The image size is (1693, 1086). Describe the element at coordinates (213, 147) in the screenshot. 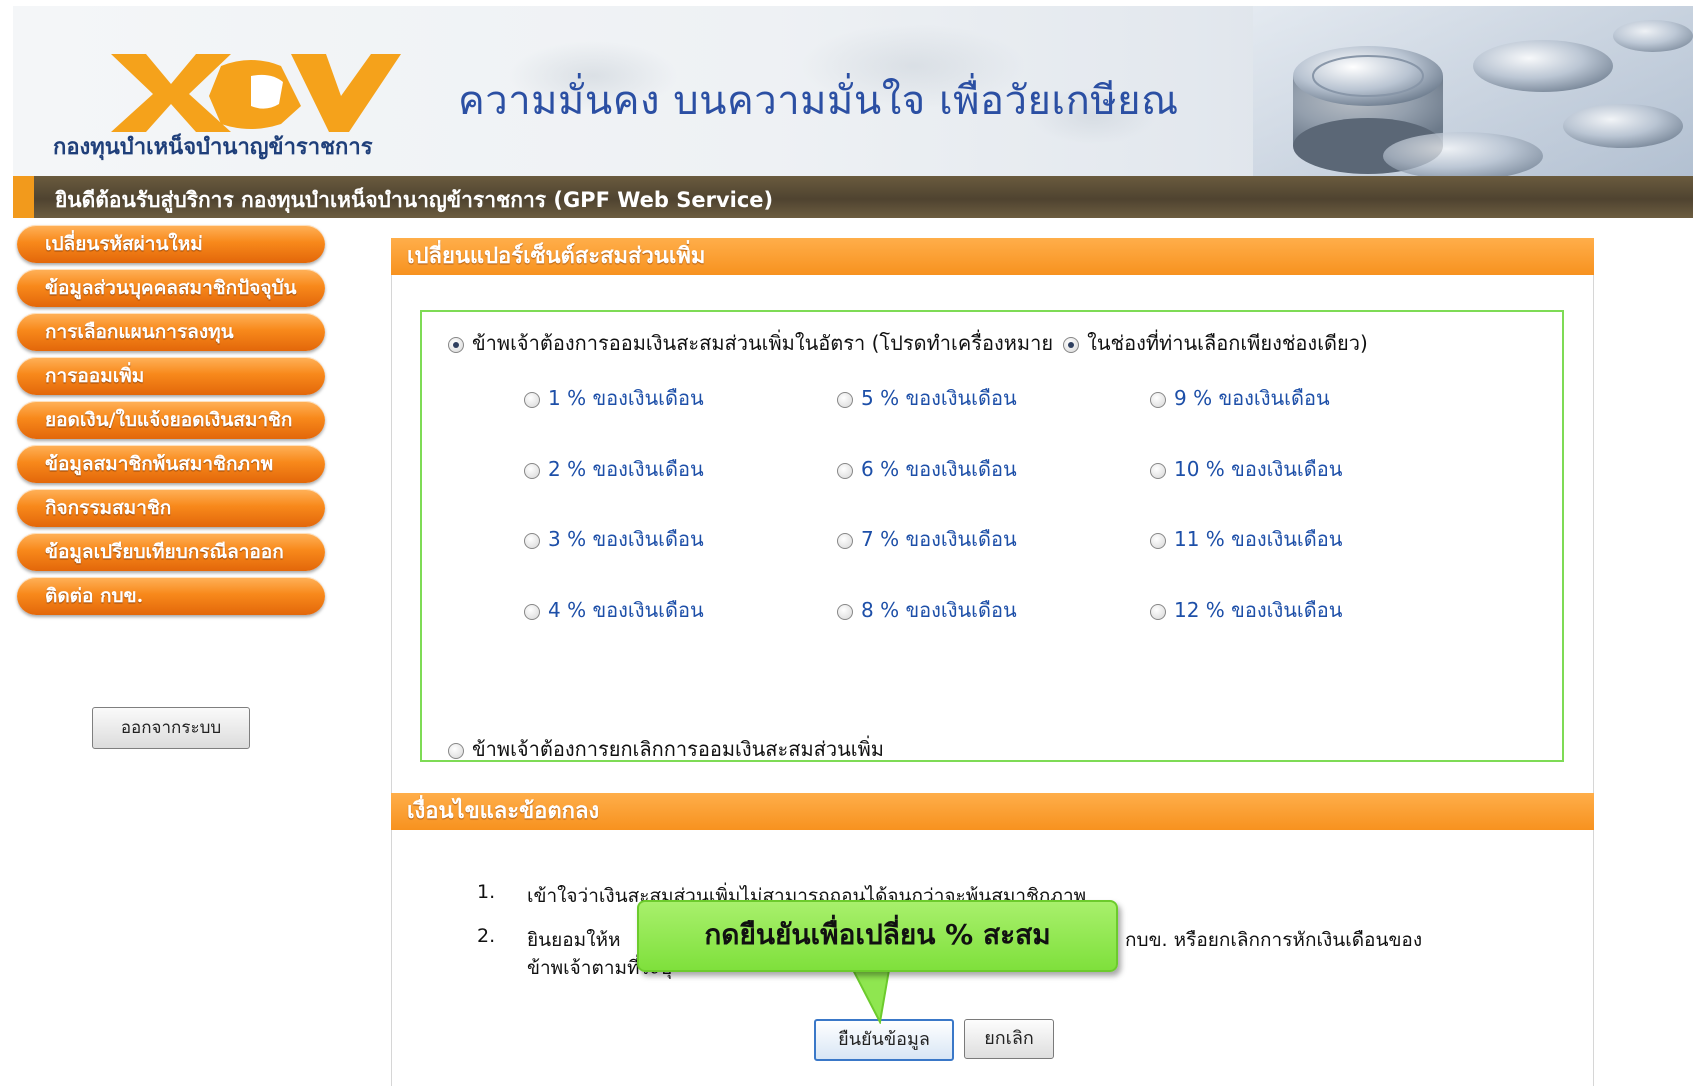

I see `logo-text: กองทุนบำเหน็จบำนาญข้าราชการ` at that location.